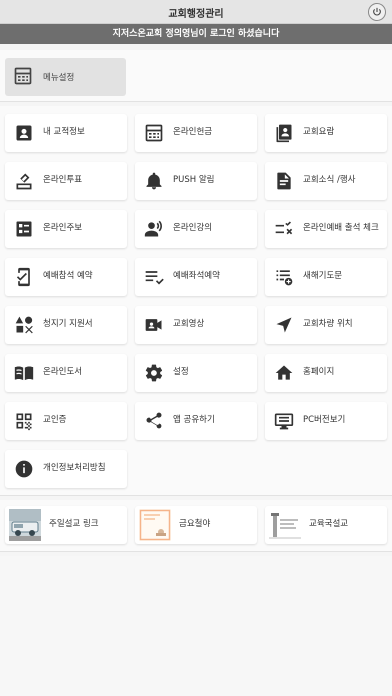  Describe the element at coordinates (154, 181) in the screenshot. I see `bell-icon` at that location.